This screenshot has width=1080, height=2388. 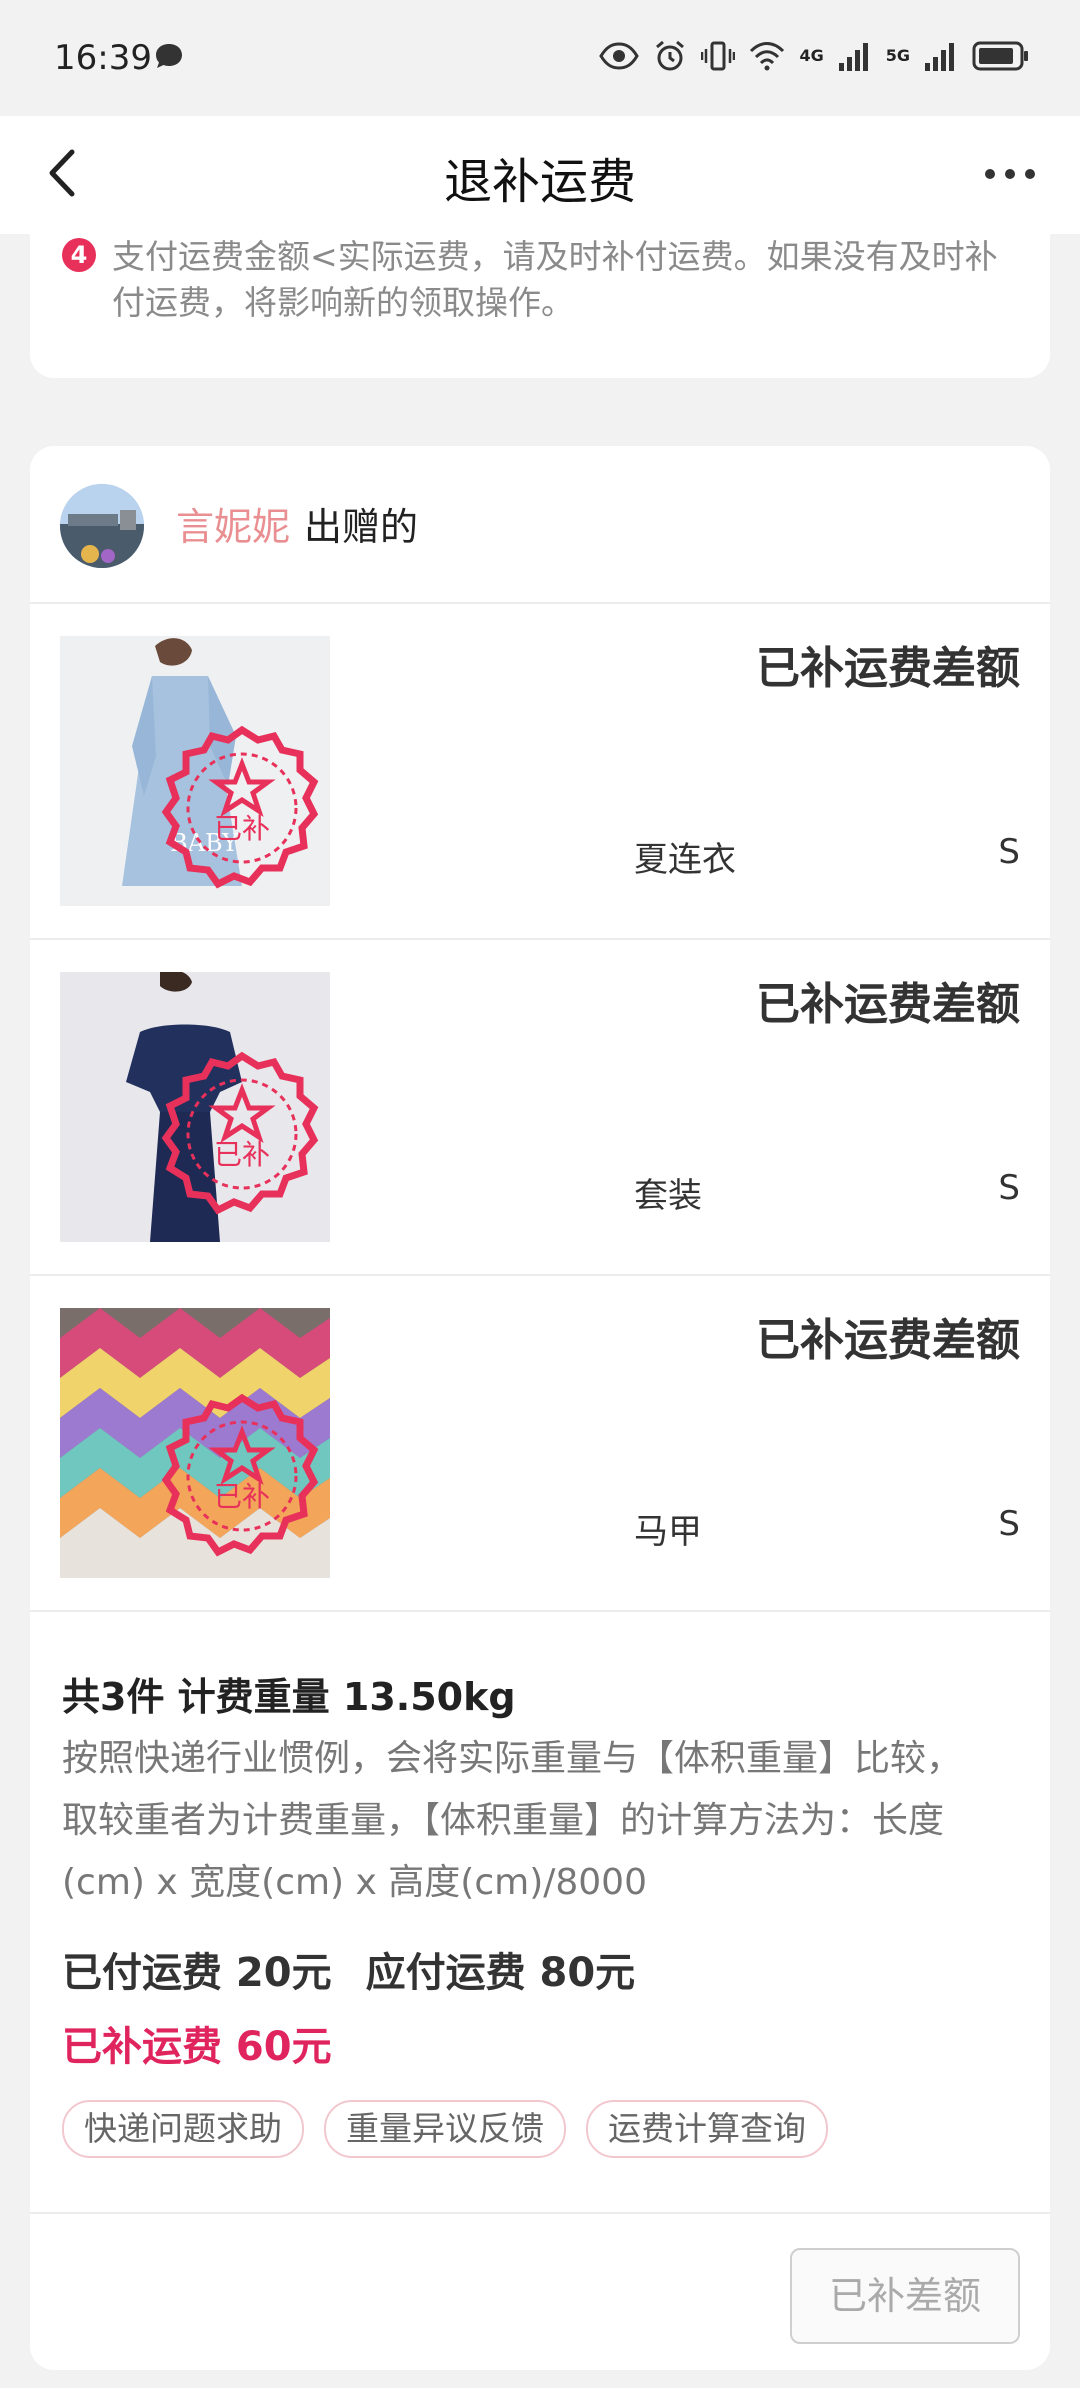 What do you see at coordinates (169, 56) in the screenshot?
I see `message-bubble-icon` at bounding box center [169, 56].